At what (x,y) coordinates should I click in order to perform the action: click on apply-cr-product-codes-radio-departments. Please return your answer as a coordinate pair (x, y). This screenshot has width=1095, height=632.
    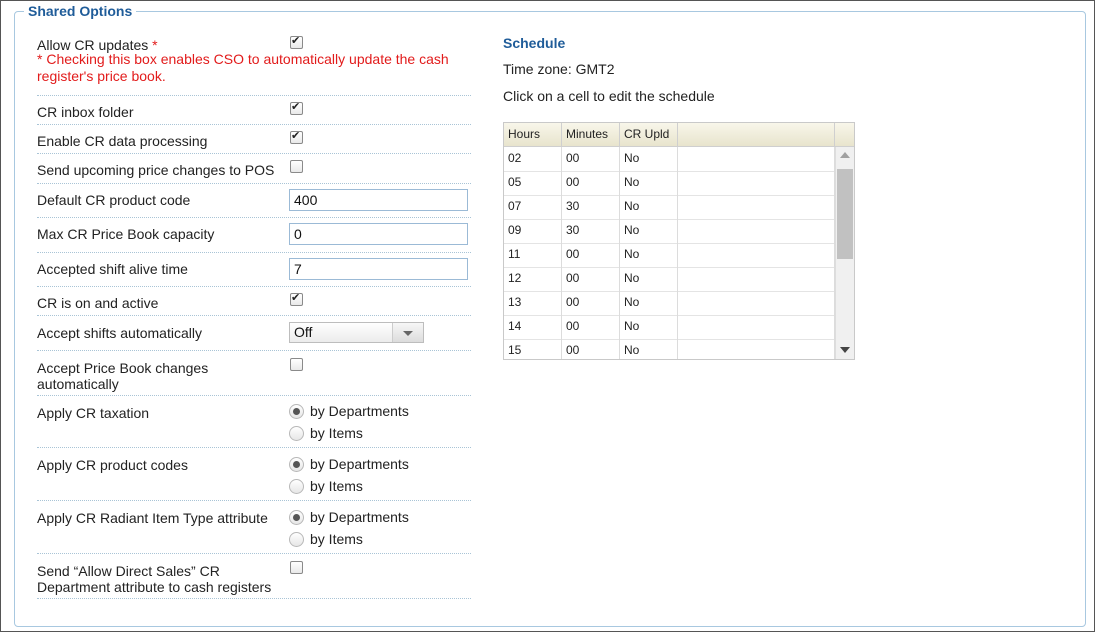
    Looking at the image, I should click on (296, 464).